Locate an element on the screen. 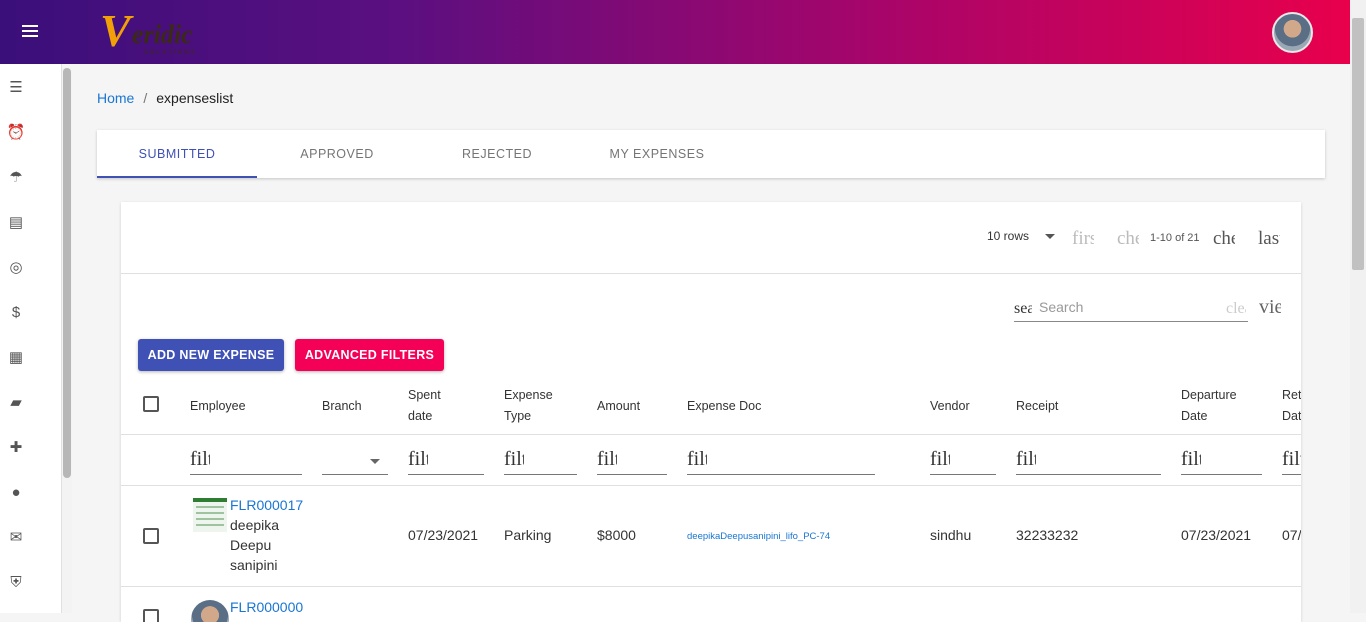  search-field: search clear is located at coordinates (1131, 308).